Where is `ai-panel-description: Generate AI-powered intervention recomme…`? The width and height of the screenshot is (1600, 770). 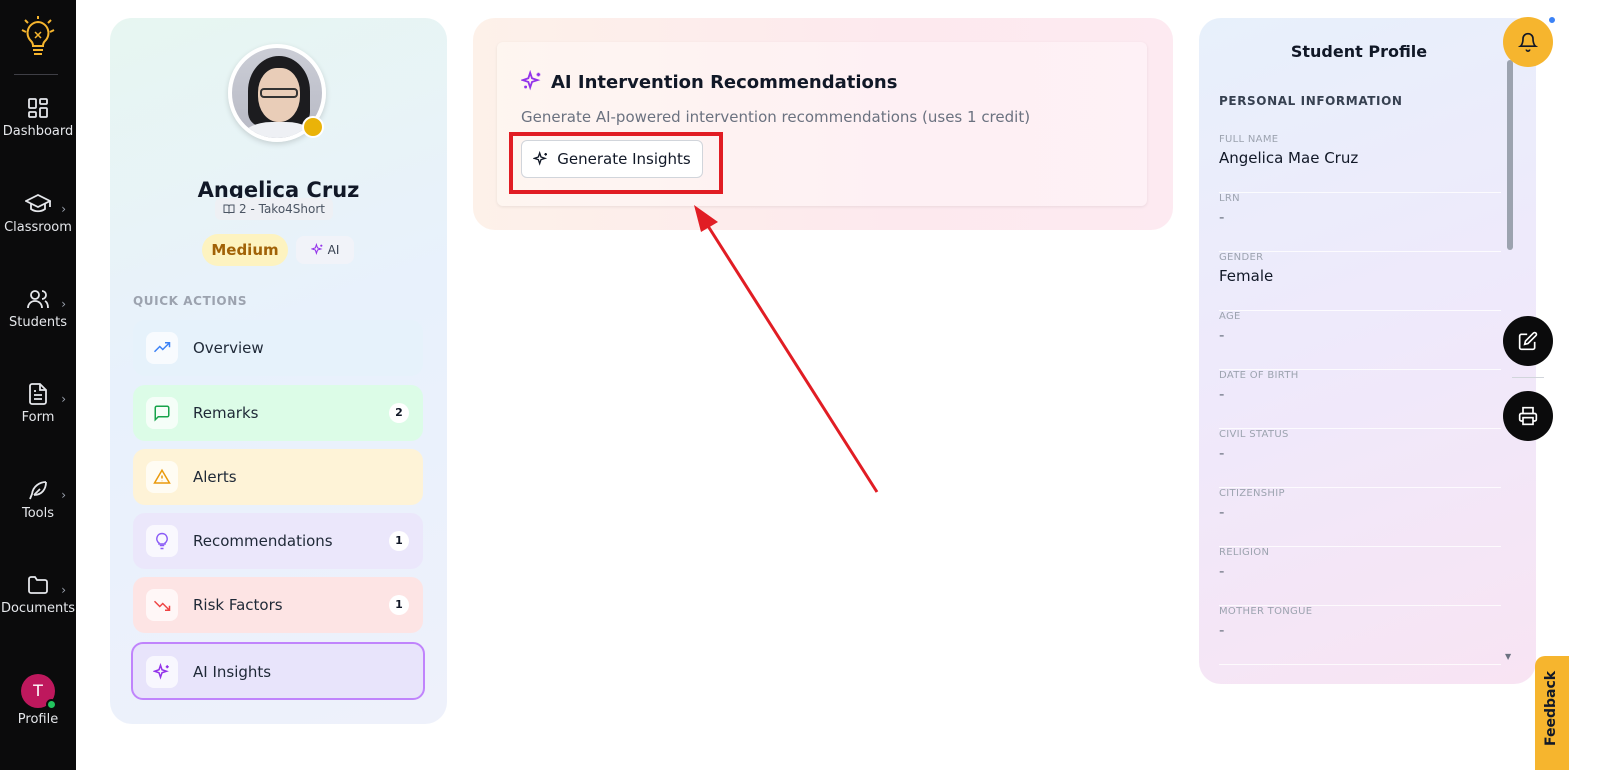 ai-panel-description: Generate AI-powered intervention recomme… is located at coordinates (776, 117).